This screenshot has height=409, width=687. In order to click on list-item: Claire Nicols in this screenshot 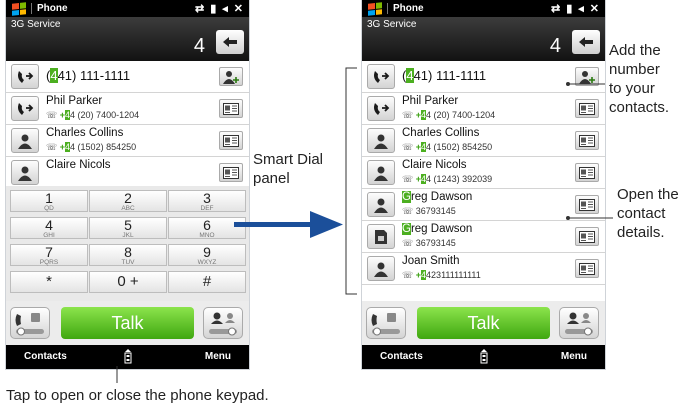, I will do `click(127, 173)`.